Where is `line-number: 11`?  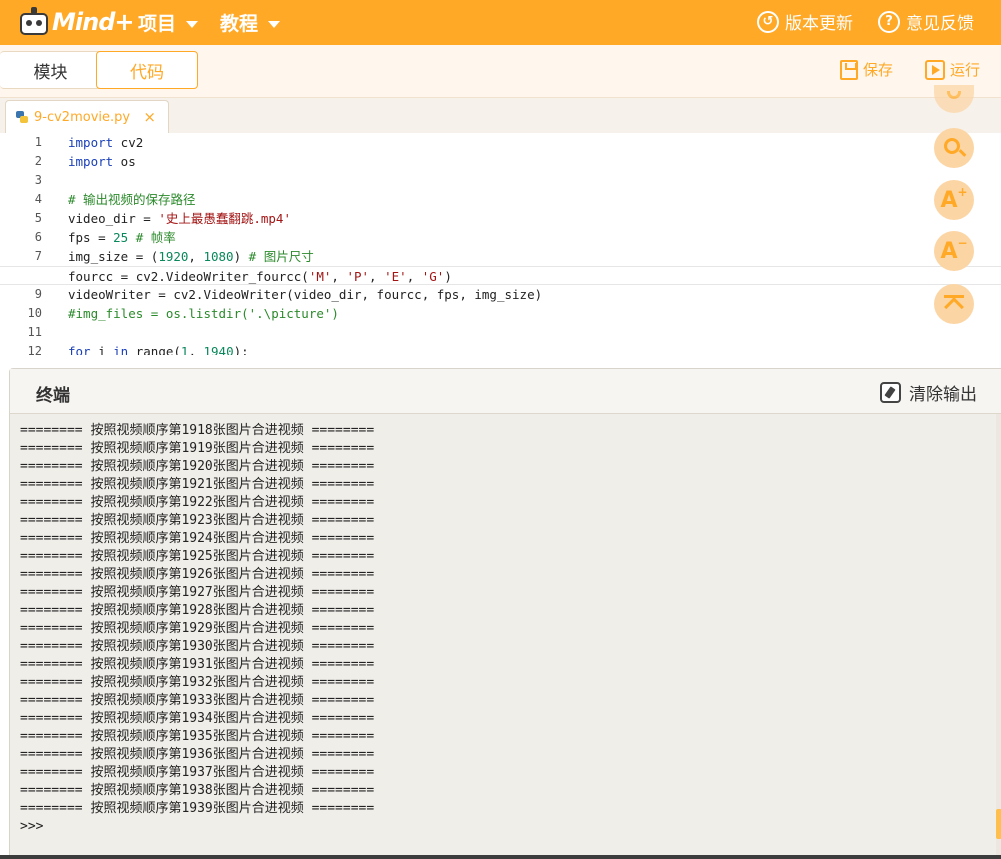
line-number: 11 is located at coordinates (34, 332).